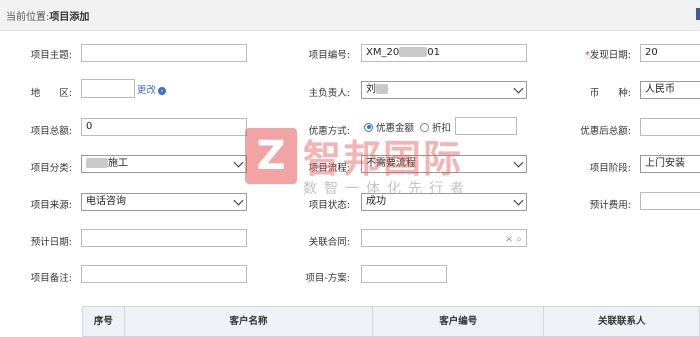 This screenshot has width=700, height=337. I want to click on top-right-button, so click(698, 14).